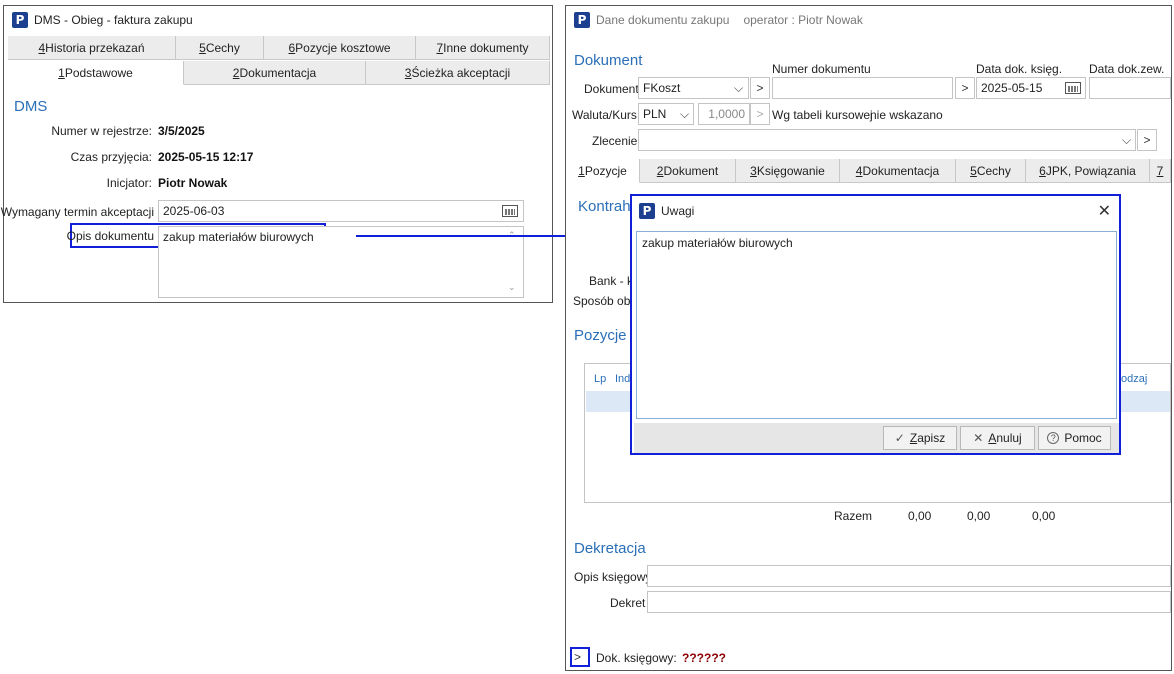  I want to click on tab-historia-przekazan: 4 Historia przekazań, so click(92, 48).